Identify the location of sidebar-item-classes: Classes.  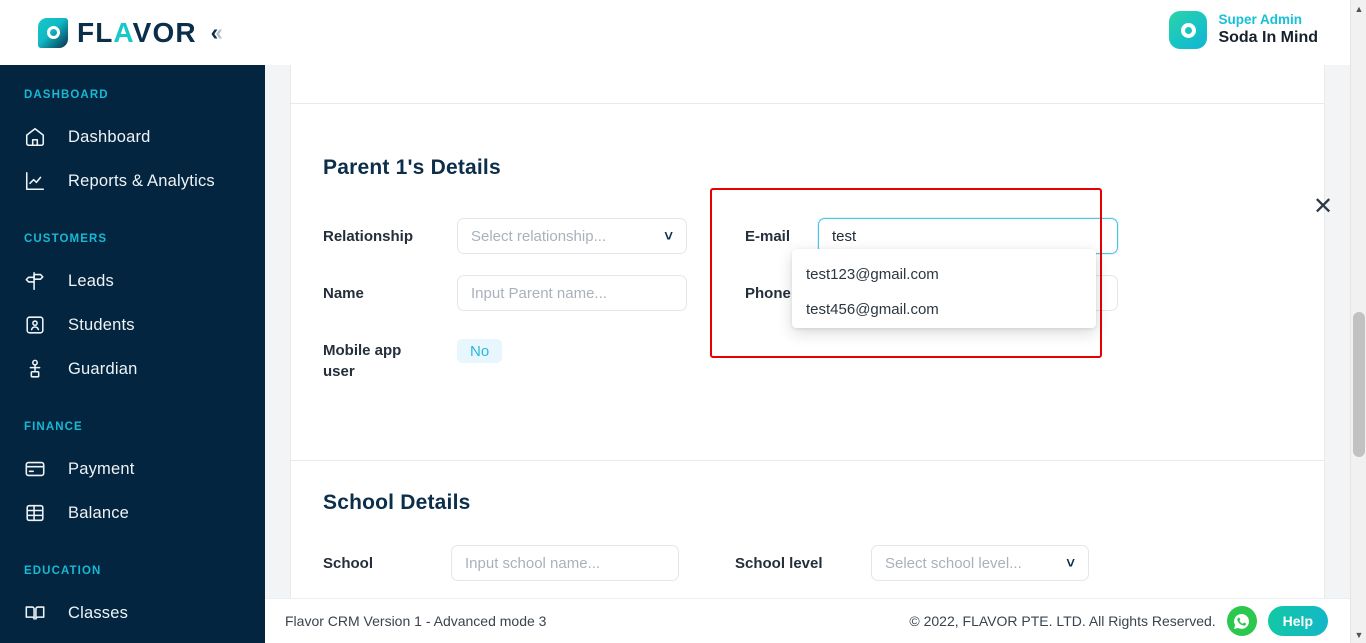
(132, 613).